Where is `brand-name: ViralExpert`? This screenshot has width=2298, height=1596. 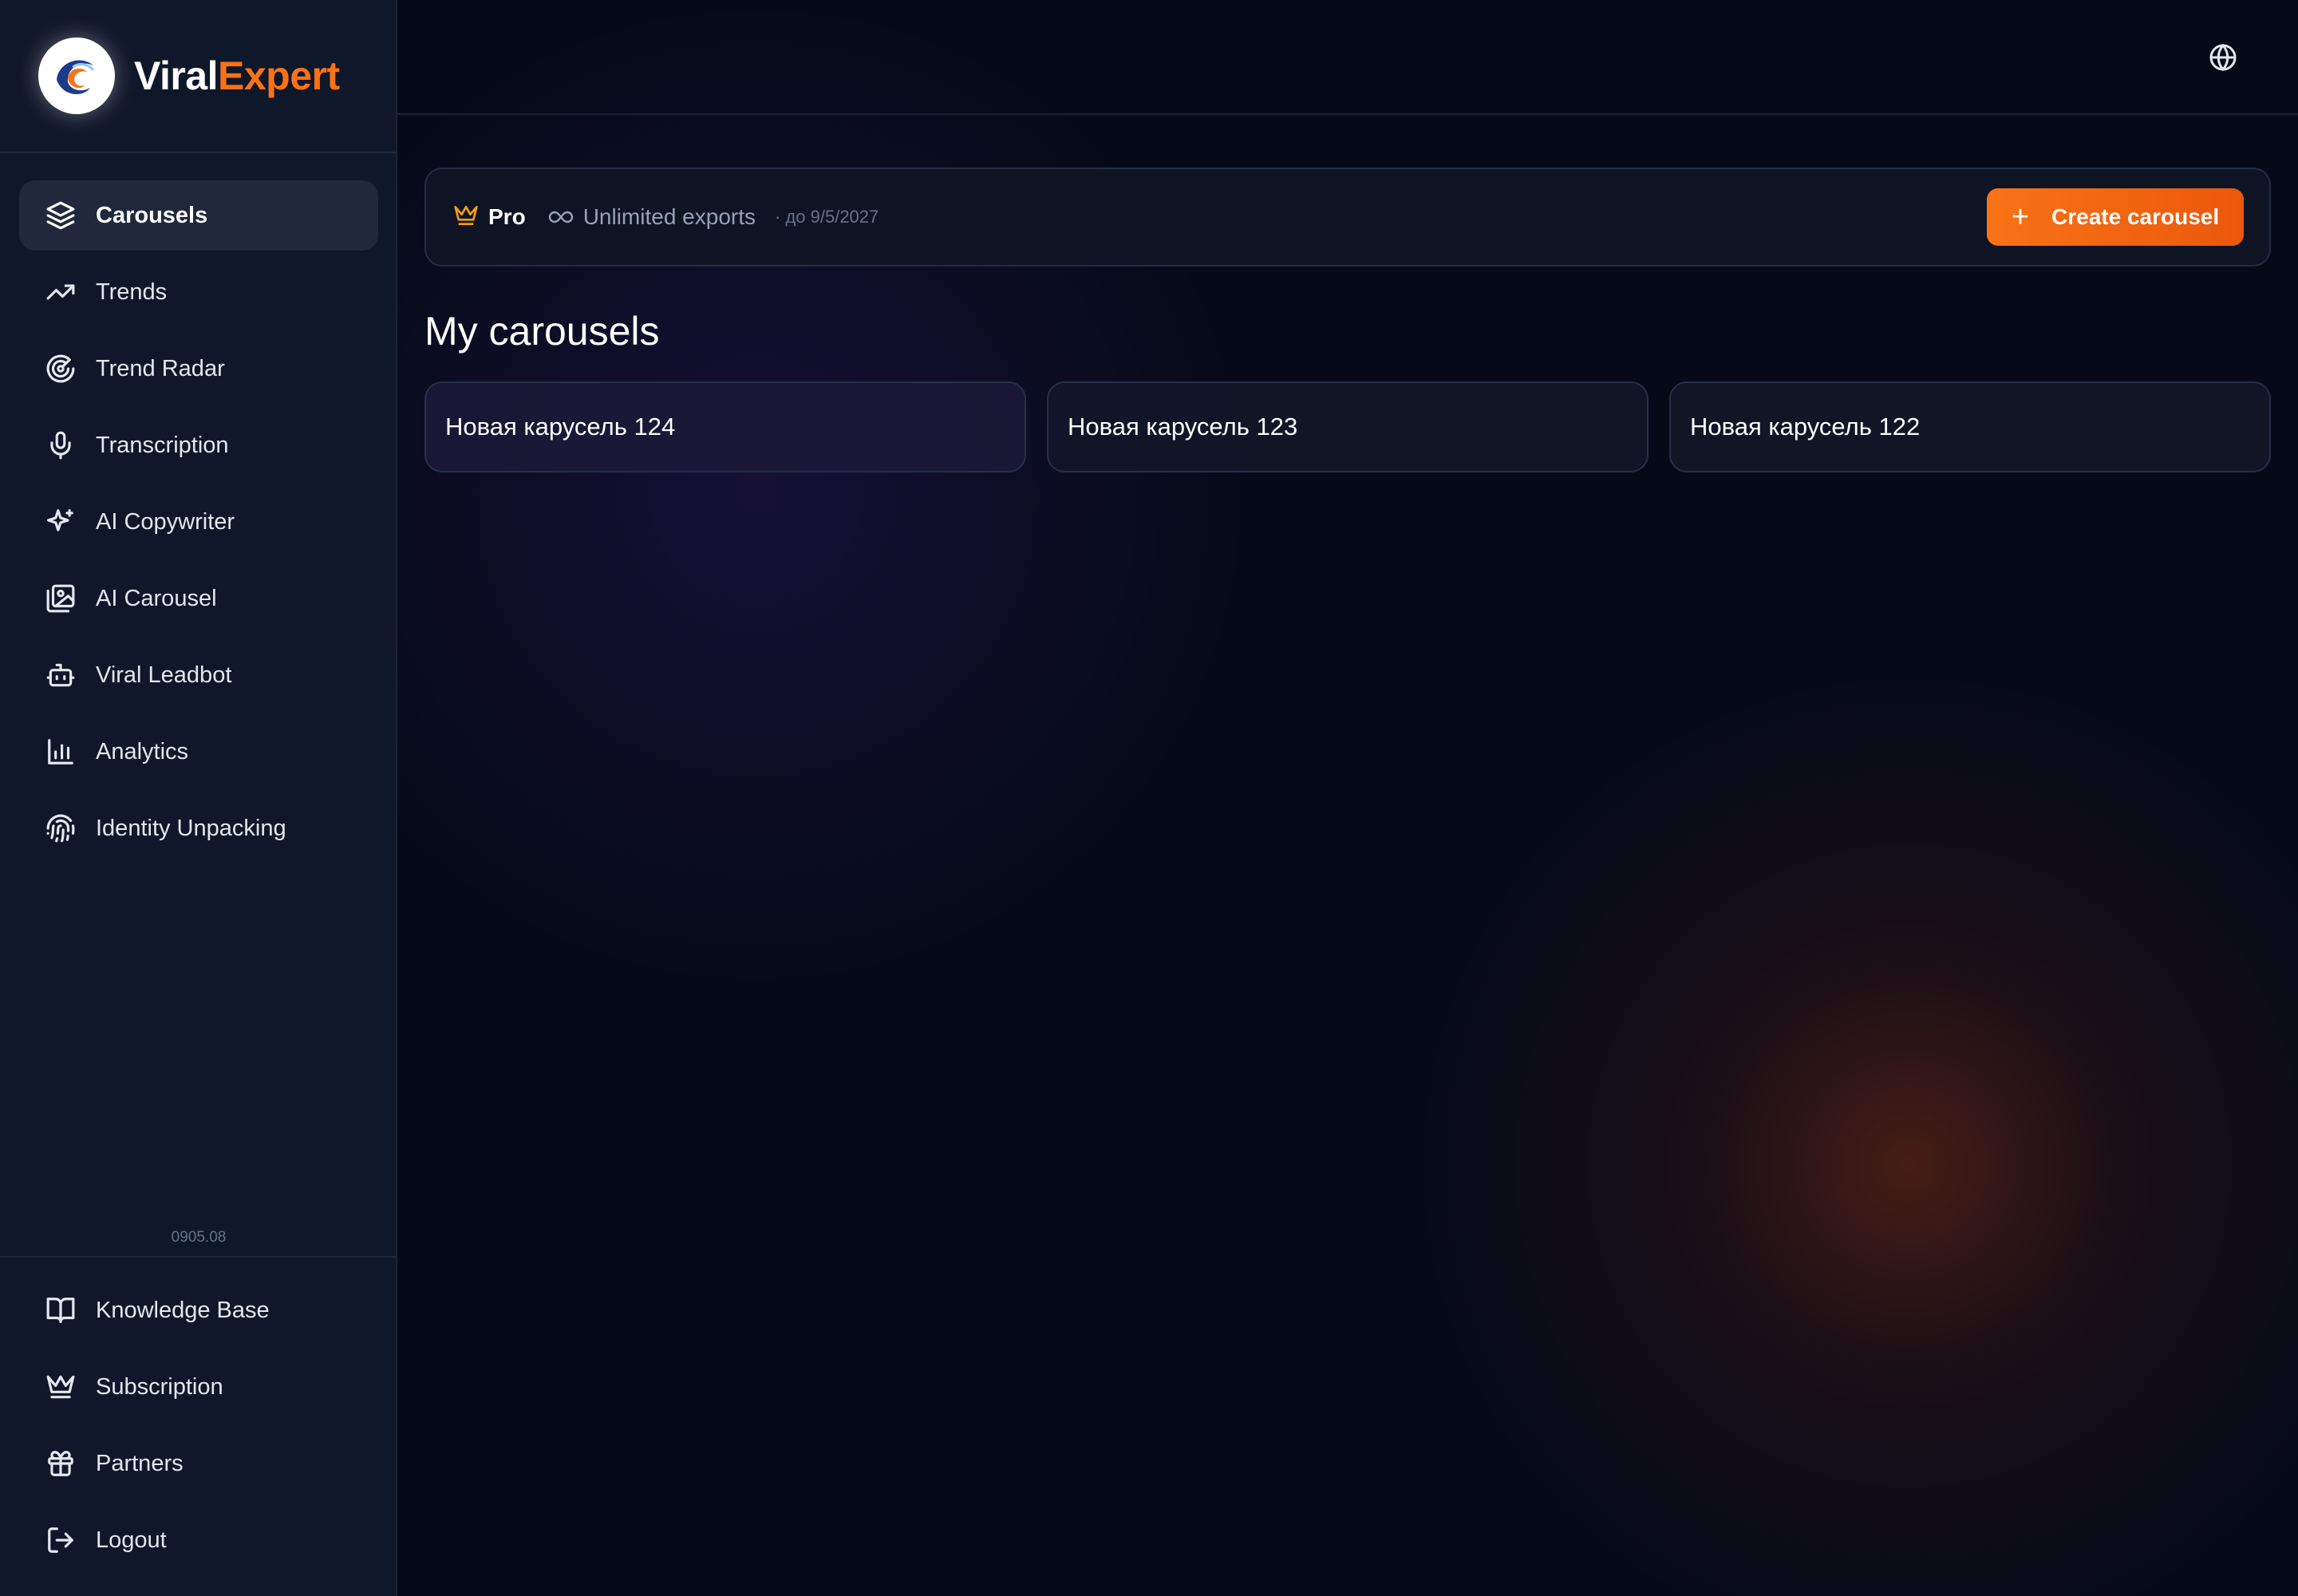
brand-name: ViralExpert is located at coordinates (237, 75).